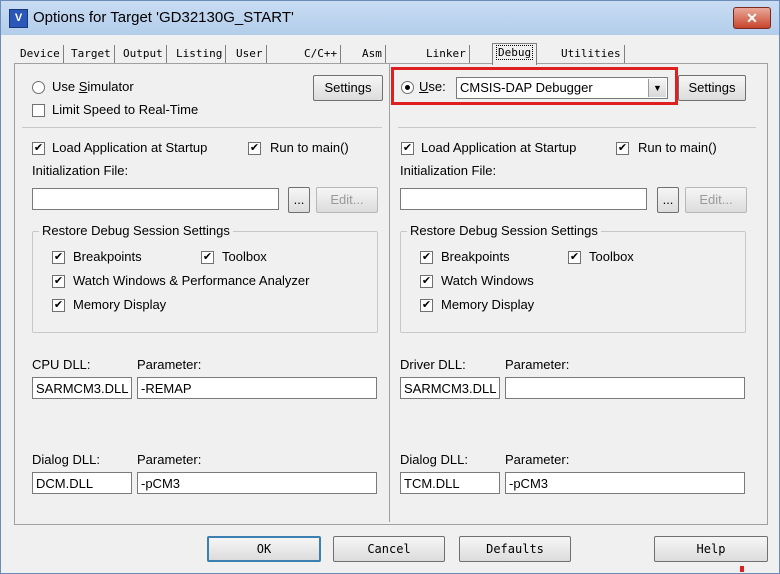  Describe the element at coordinates (389, 549) in the screenshot. I see `cancel-button: Cancel` at that location.